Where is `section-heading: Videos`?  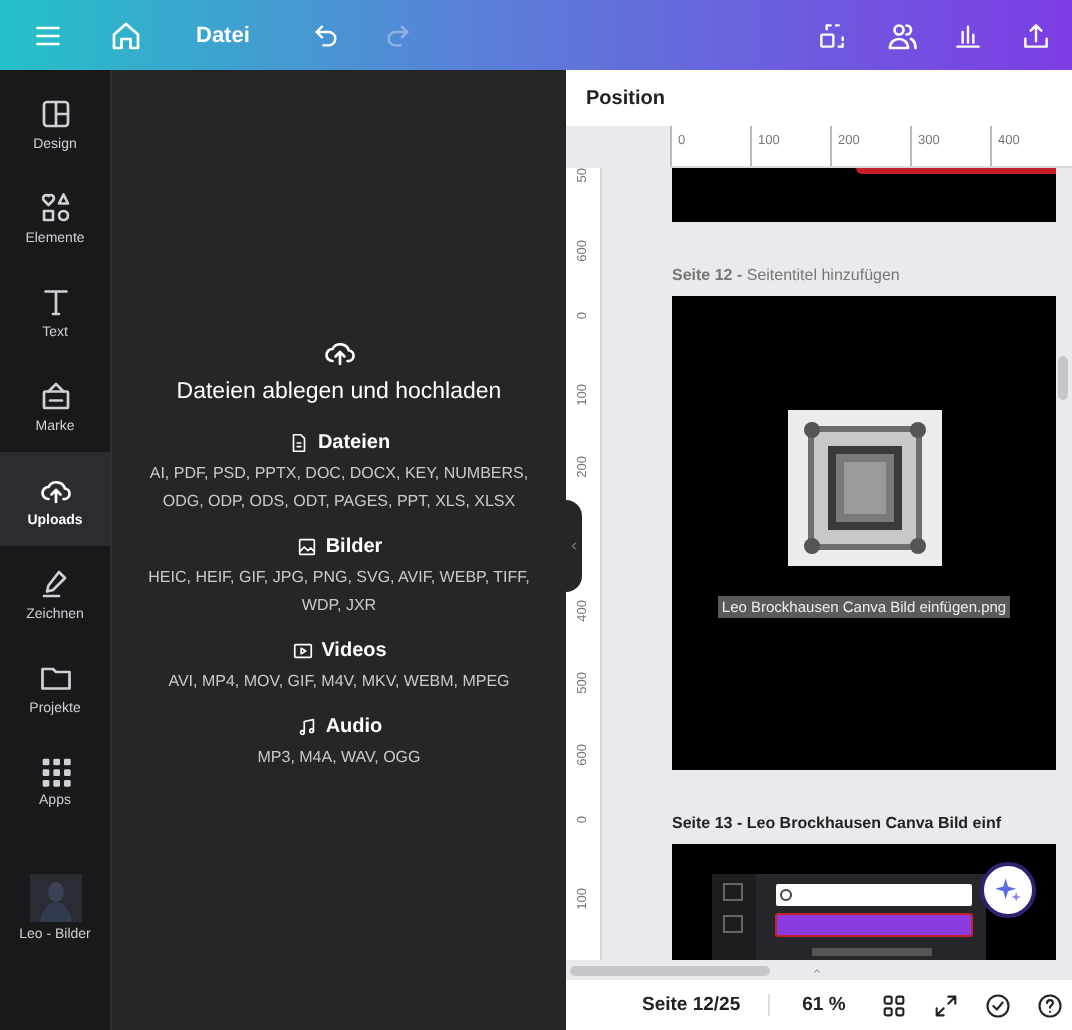
section-heading: Videos is located at coordinates (354, 651).